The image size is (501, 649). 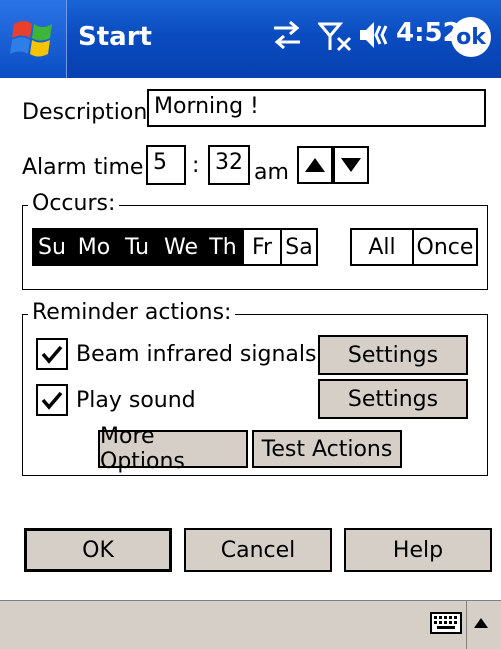 What do you see at coordinates (393, 399) in the screenshot?
I see `sound-settings-button: Settings` at bounding box center [393, 399].